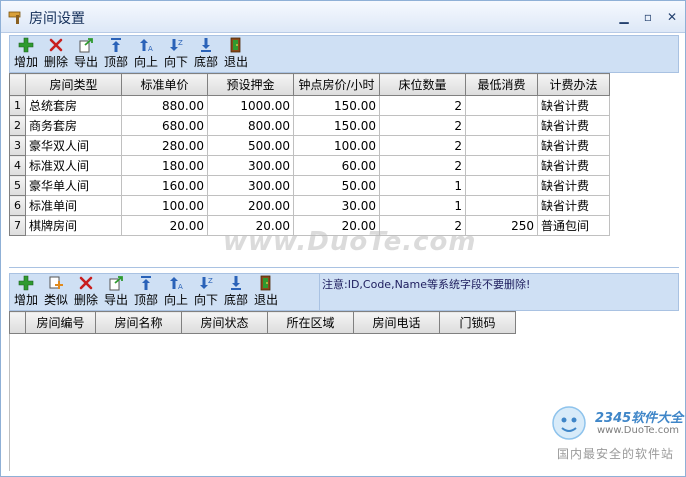 Image resolution: width=686 pixels, height=477 pixels. Describe the element at coordinates (85, 62) in the screenshot. I see `export-label: 导出` at that location.